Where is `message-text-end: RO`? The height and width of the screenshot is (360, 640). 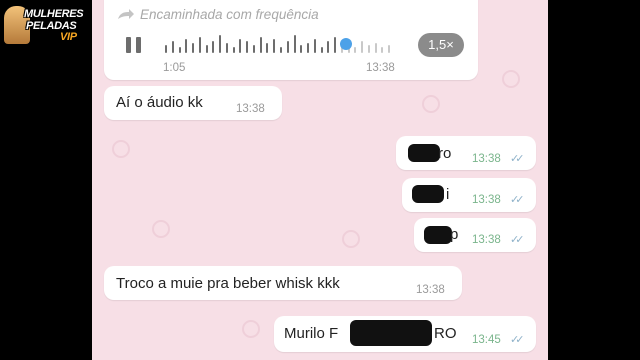
message-text-end: RO is located at coordinates (445, 333).